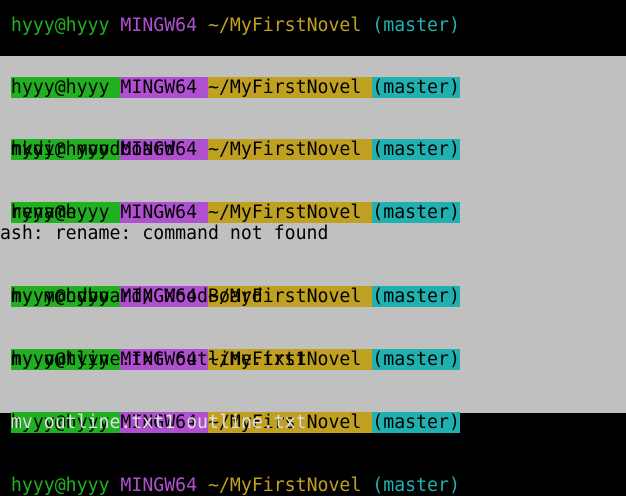 The image size is (626, 496). I want to click on command-line: $ mv outline.txt outline.txt1, so click(153, 359).